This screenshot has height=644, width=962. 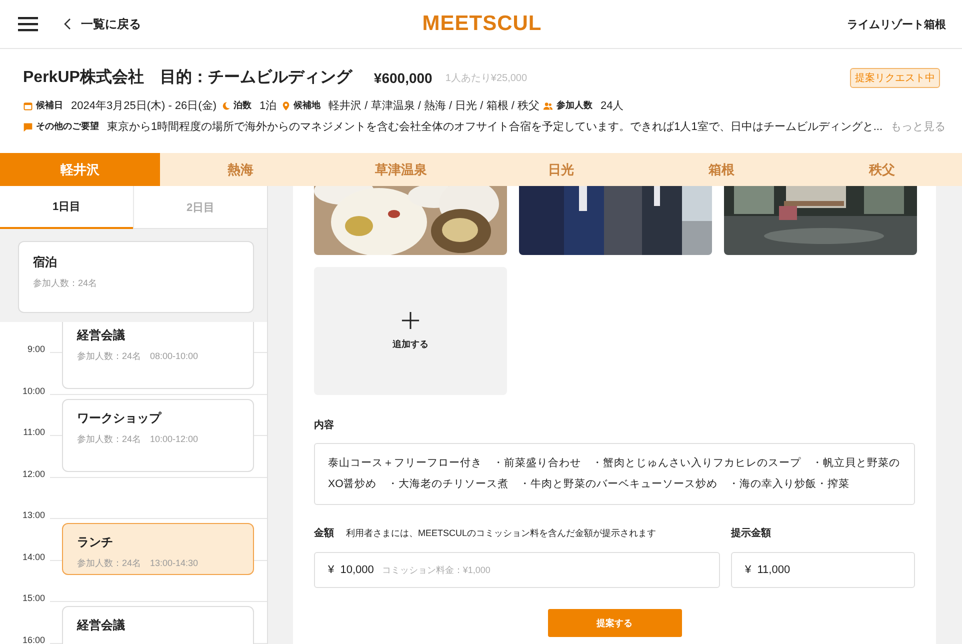 What do you see at coordinates (33, 515) in the screenshot?
I see `hour-label: 13:00` at bounding box center [33, 515].